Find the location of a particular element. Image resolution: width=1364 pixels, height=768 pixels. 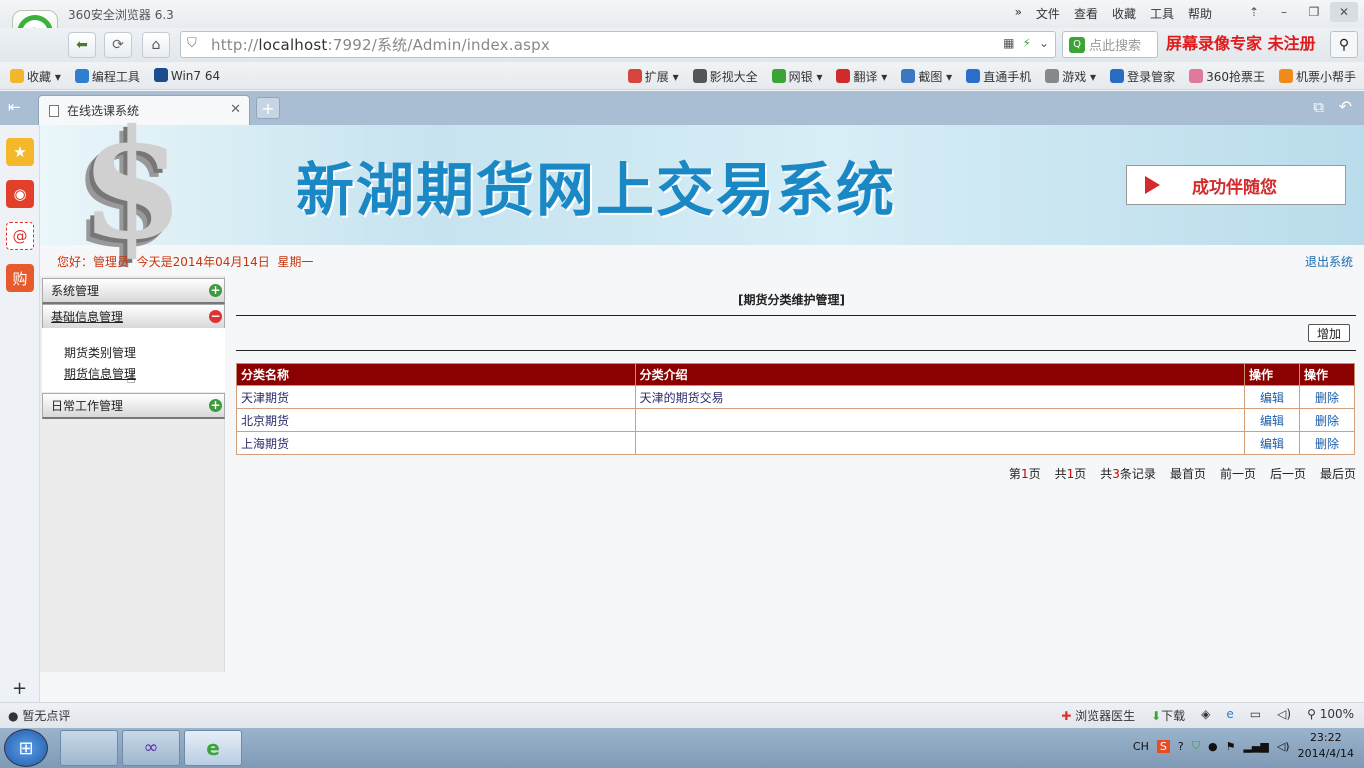

help-icon: ? is located at coordinates (1181, 746).